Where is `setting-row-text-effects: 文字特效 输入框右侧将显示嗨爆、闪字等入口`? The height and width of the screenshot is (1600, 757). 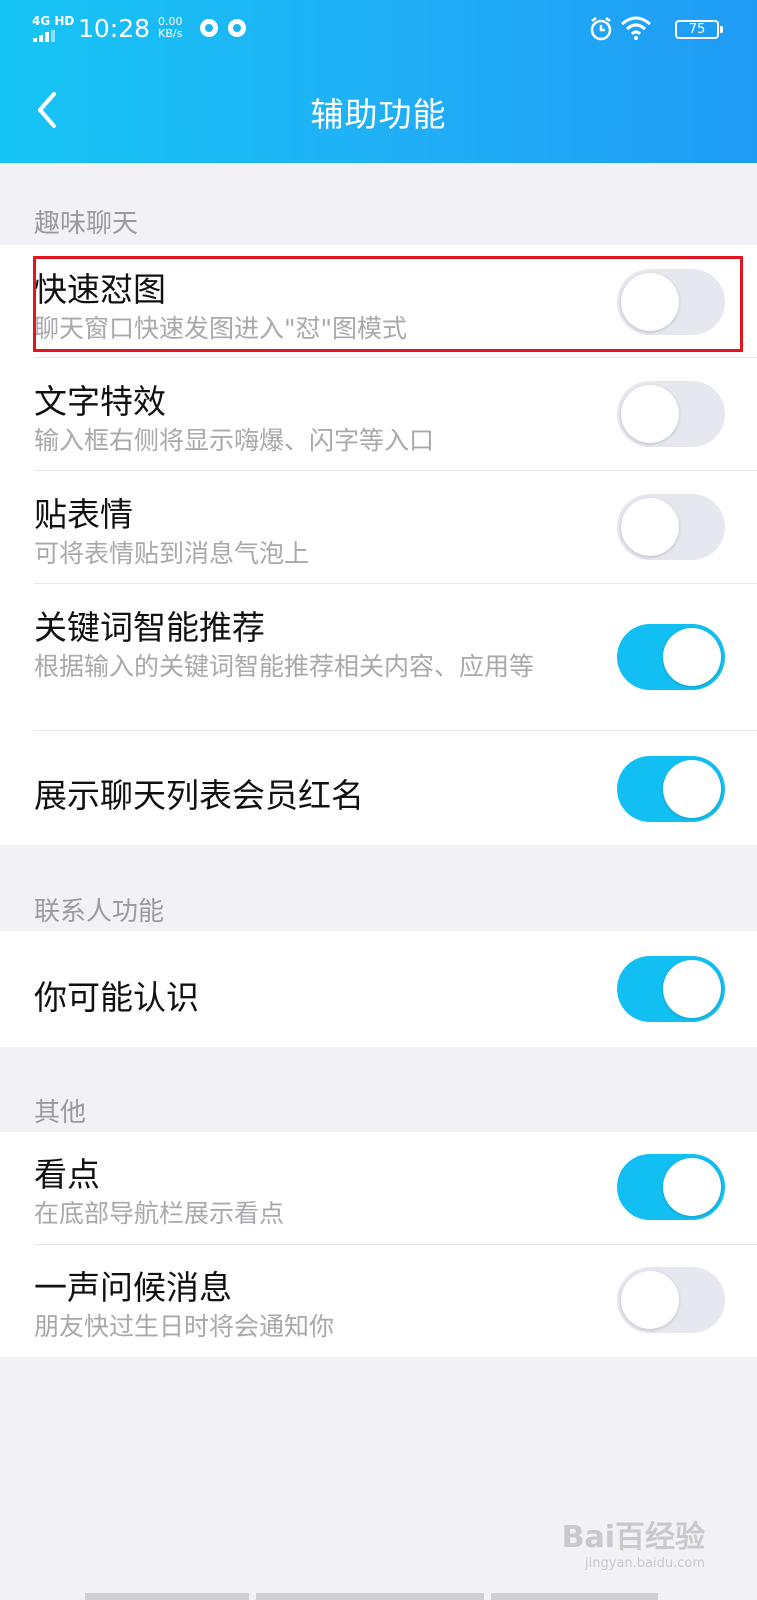
setting-row-text-effects: 文字特效 输入框右侧将显示嗨爆、闪字等入口 is located at coordinates (378, 414).